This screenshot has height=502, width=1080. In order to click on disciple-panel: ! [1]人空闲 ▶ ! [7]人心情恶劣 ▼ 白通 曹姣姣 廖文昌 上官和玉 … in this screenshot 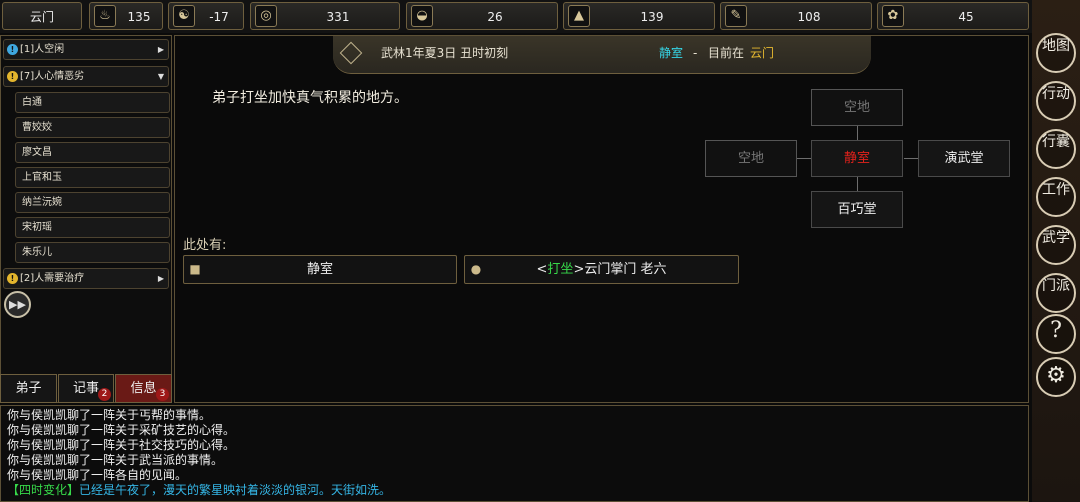, I will do `click(86, 219)`.